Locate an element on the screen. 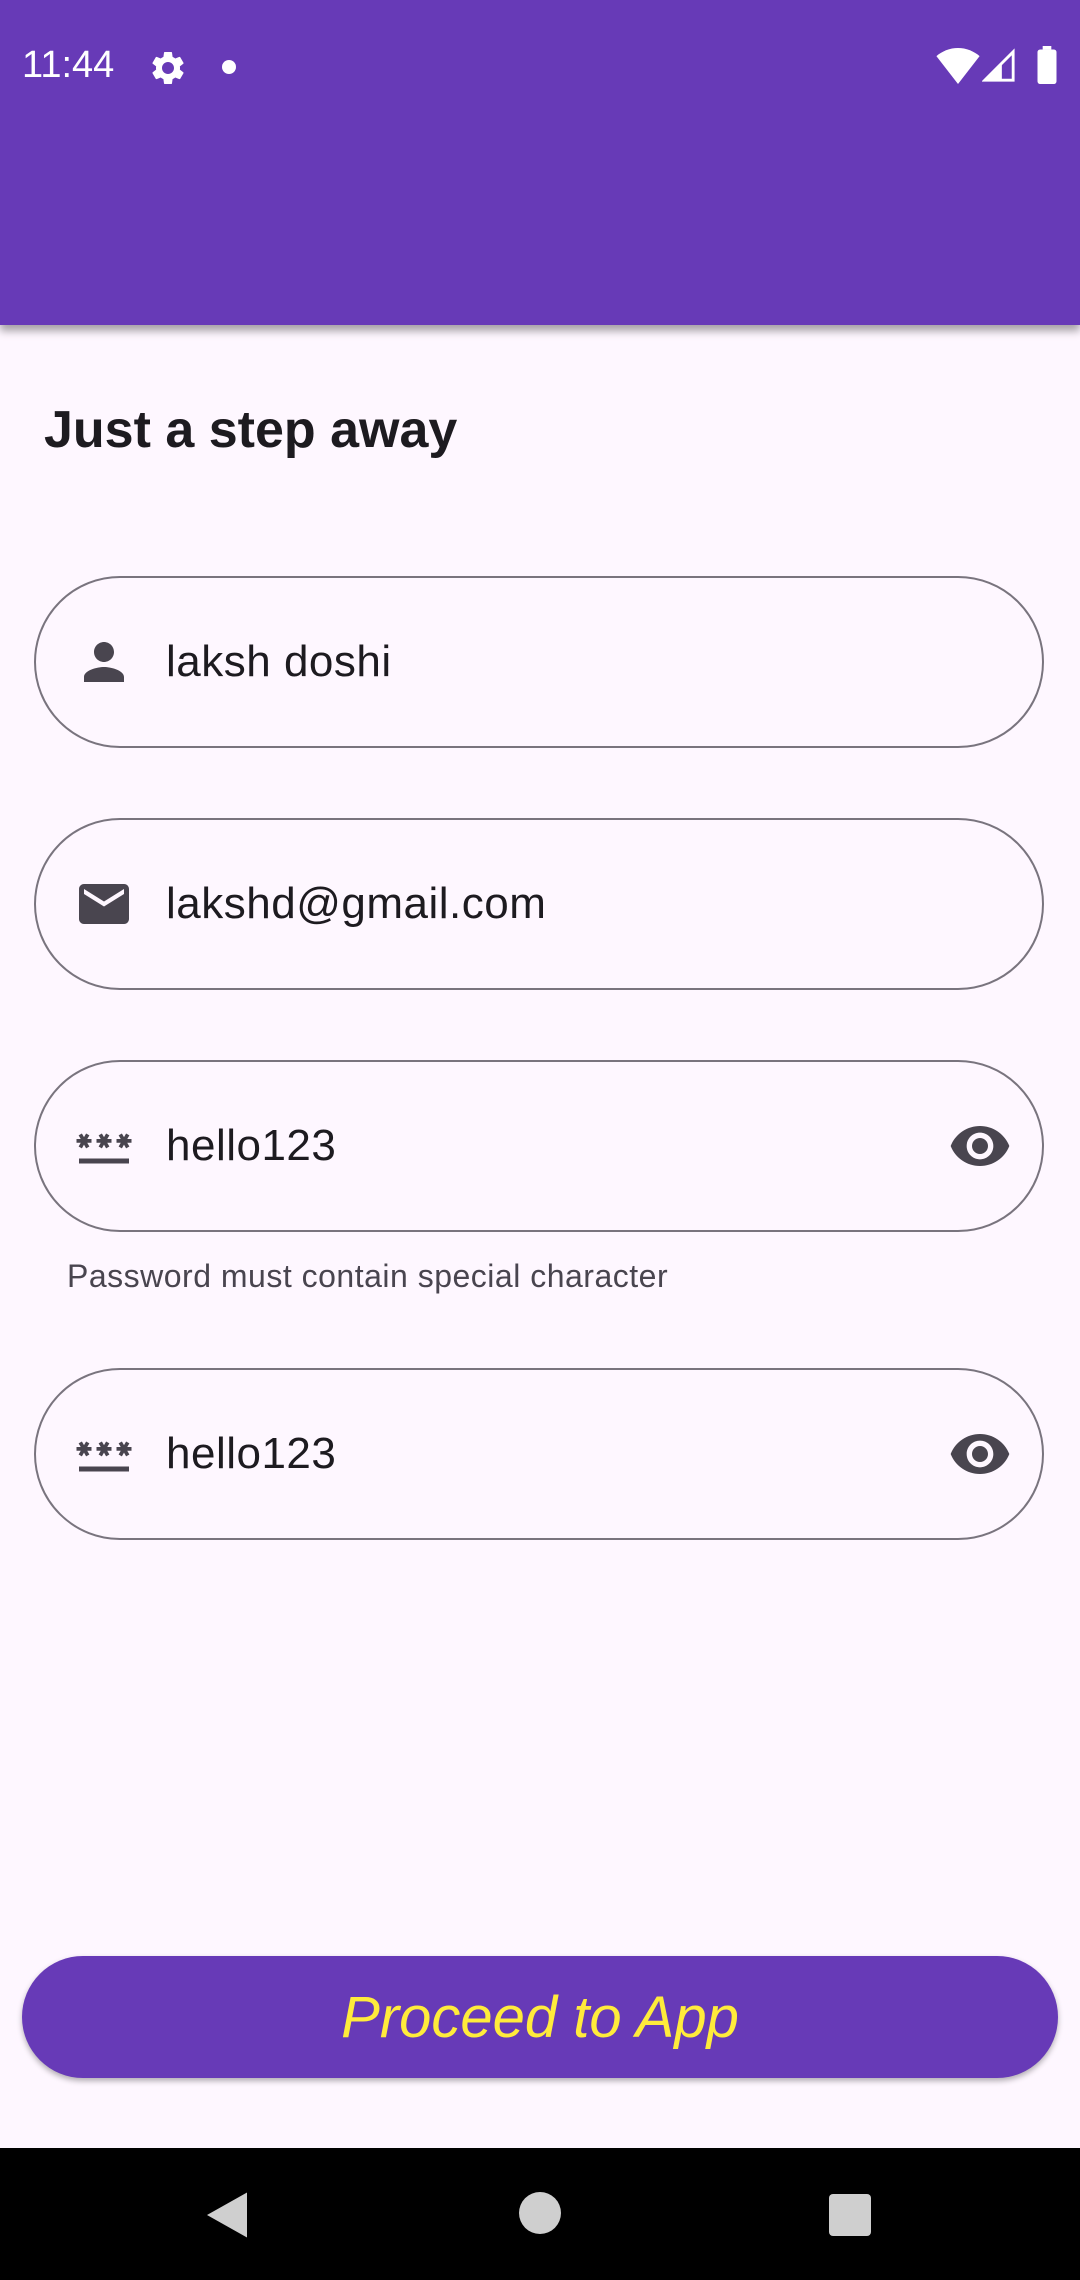 The height and width of the screenshot is (2280, 1080). back-icon is located at coordinates (227, 2215).